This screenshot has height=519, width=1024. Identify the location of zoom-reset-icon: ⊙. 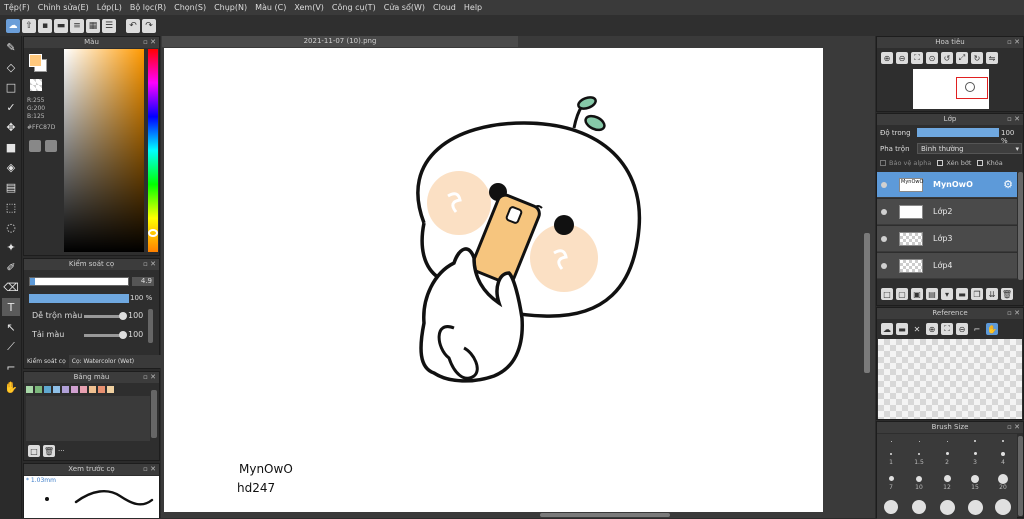
(932, 58).